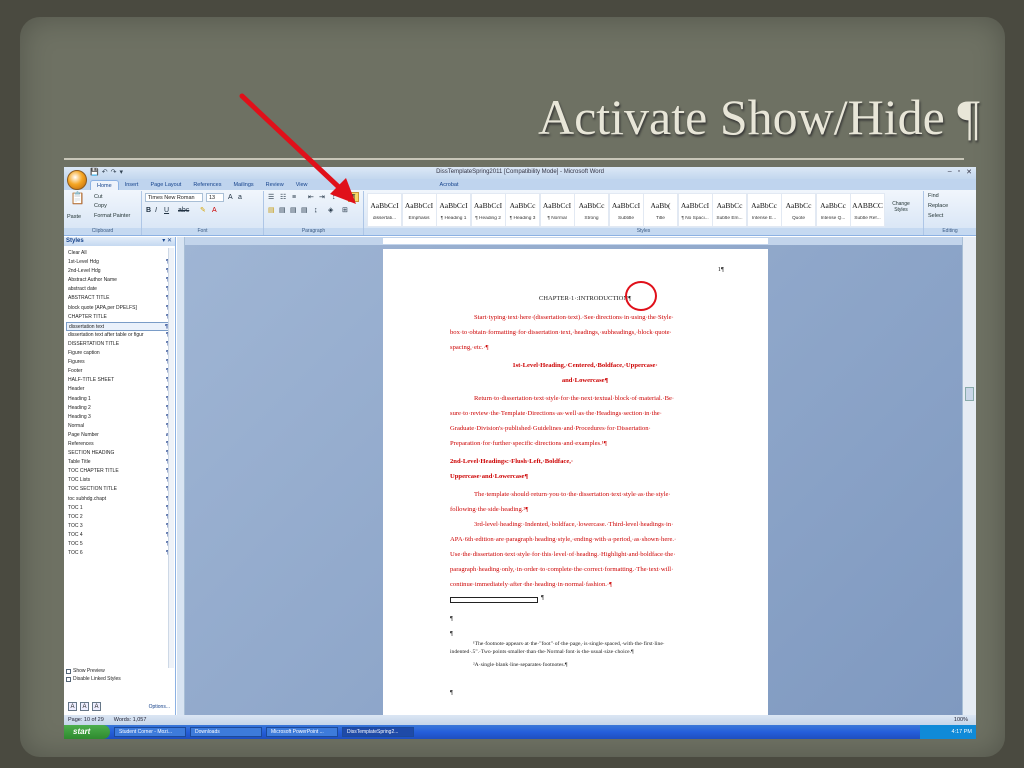  Describe the element at coordinates (167, 241) in the screenshot. I see `close-icon: ▾ ✕` at that location.